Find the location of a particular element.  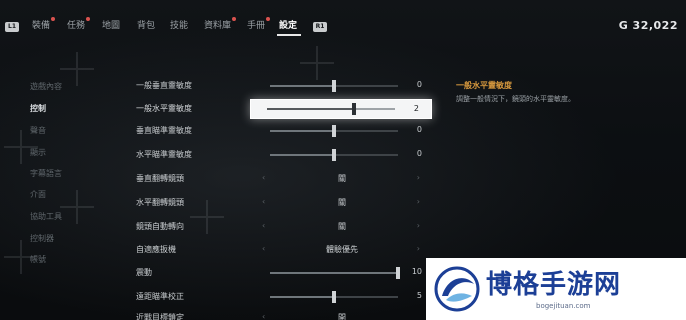

tab-database: 資料庫 is located at coordinates (220, 24).